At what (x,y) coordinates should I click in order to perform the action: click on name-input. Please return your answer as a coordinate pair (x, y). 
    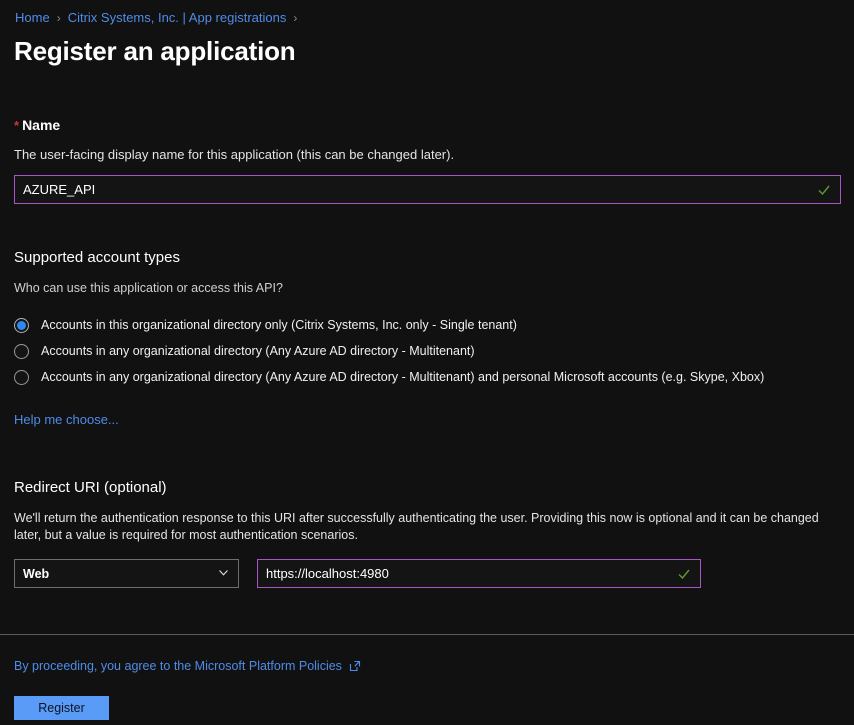
    Looking at the image, I should click on (414, 189).